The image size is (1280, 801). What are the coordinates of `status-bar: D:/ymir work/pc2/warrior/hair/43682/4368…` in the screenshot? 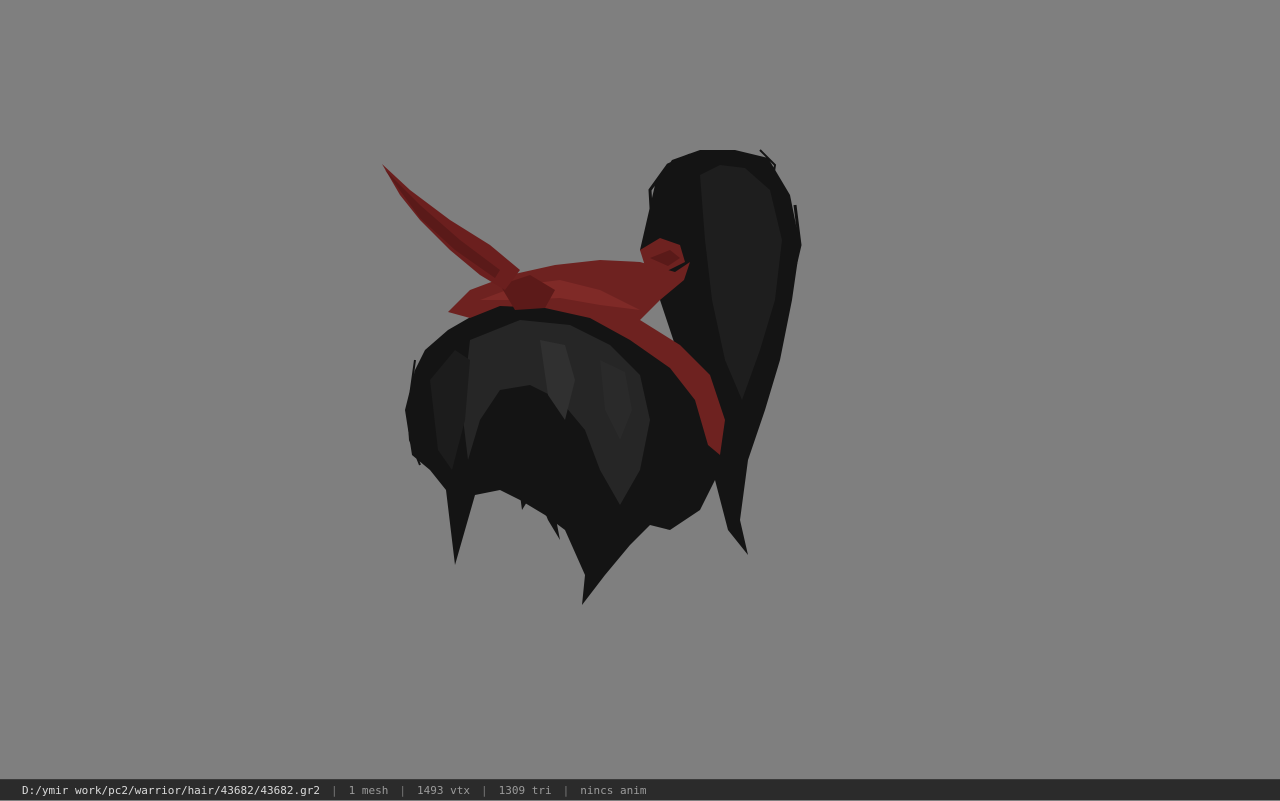 It's located at (640, 789).